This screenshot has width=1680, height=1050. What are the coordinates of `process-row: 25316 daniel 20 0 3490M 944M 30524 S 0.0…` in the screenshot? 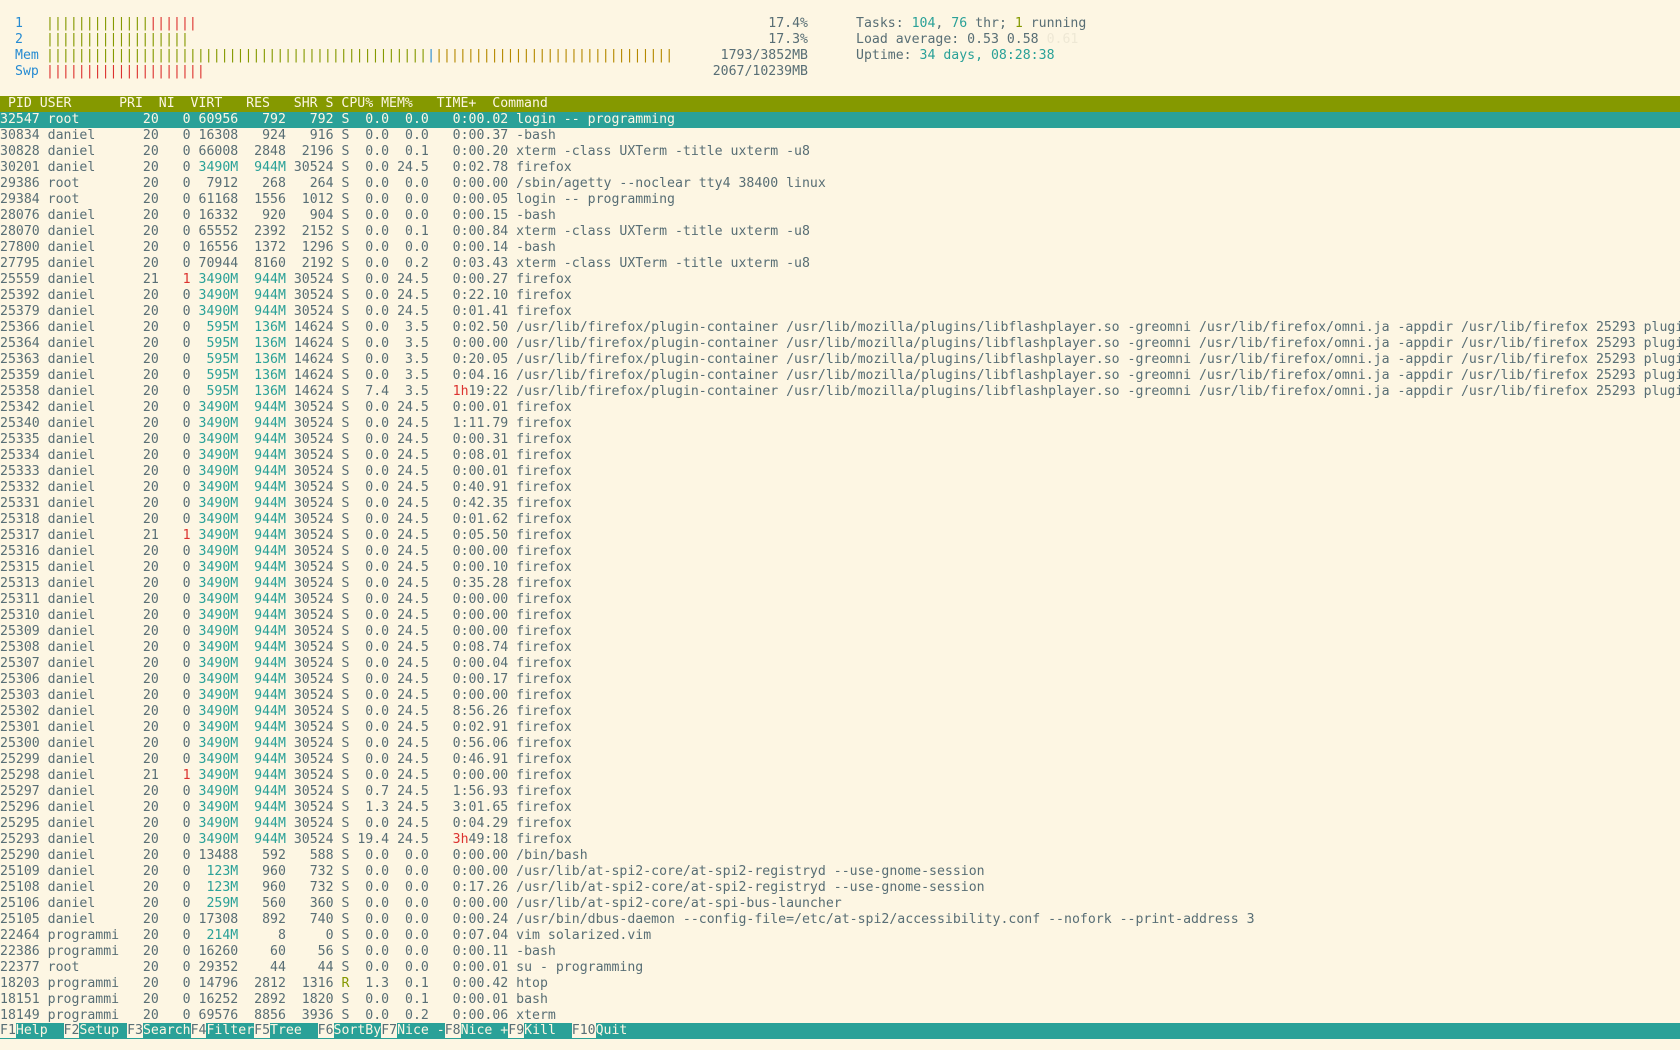 It's located at (840, 552).